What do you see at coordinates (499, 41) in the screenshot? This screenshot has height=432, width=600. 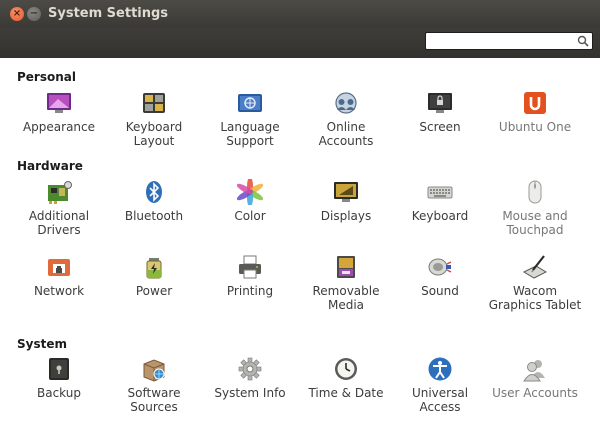 I see `search-input` at bounding box center [499, 41].